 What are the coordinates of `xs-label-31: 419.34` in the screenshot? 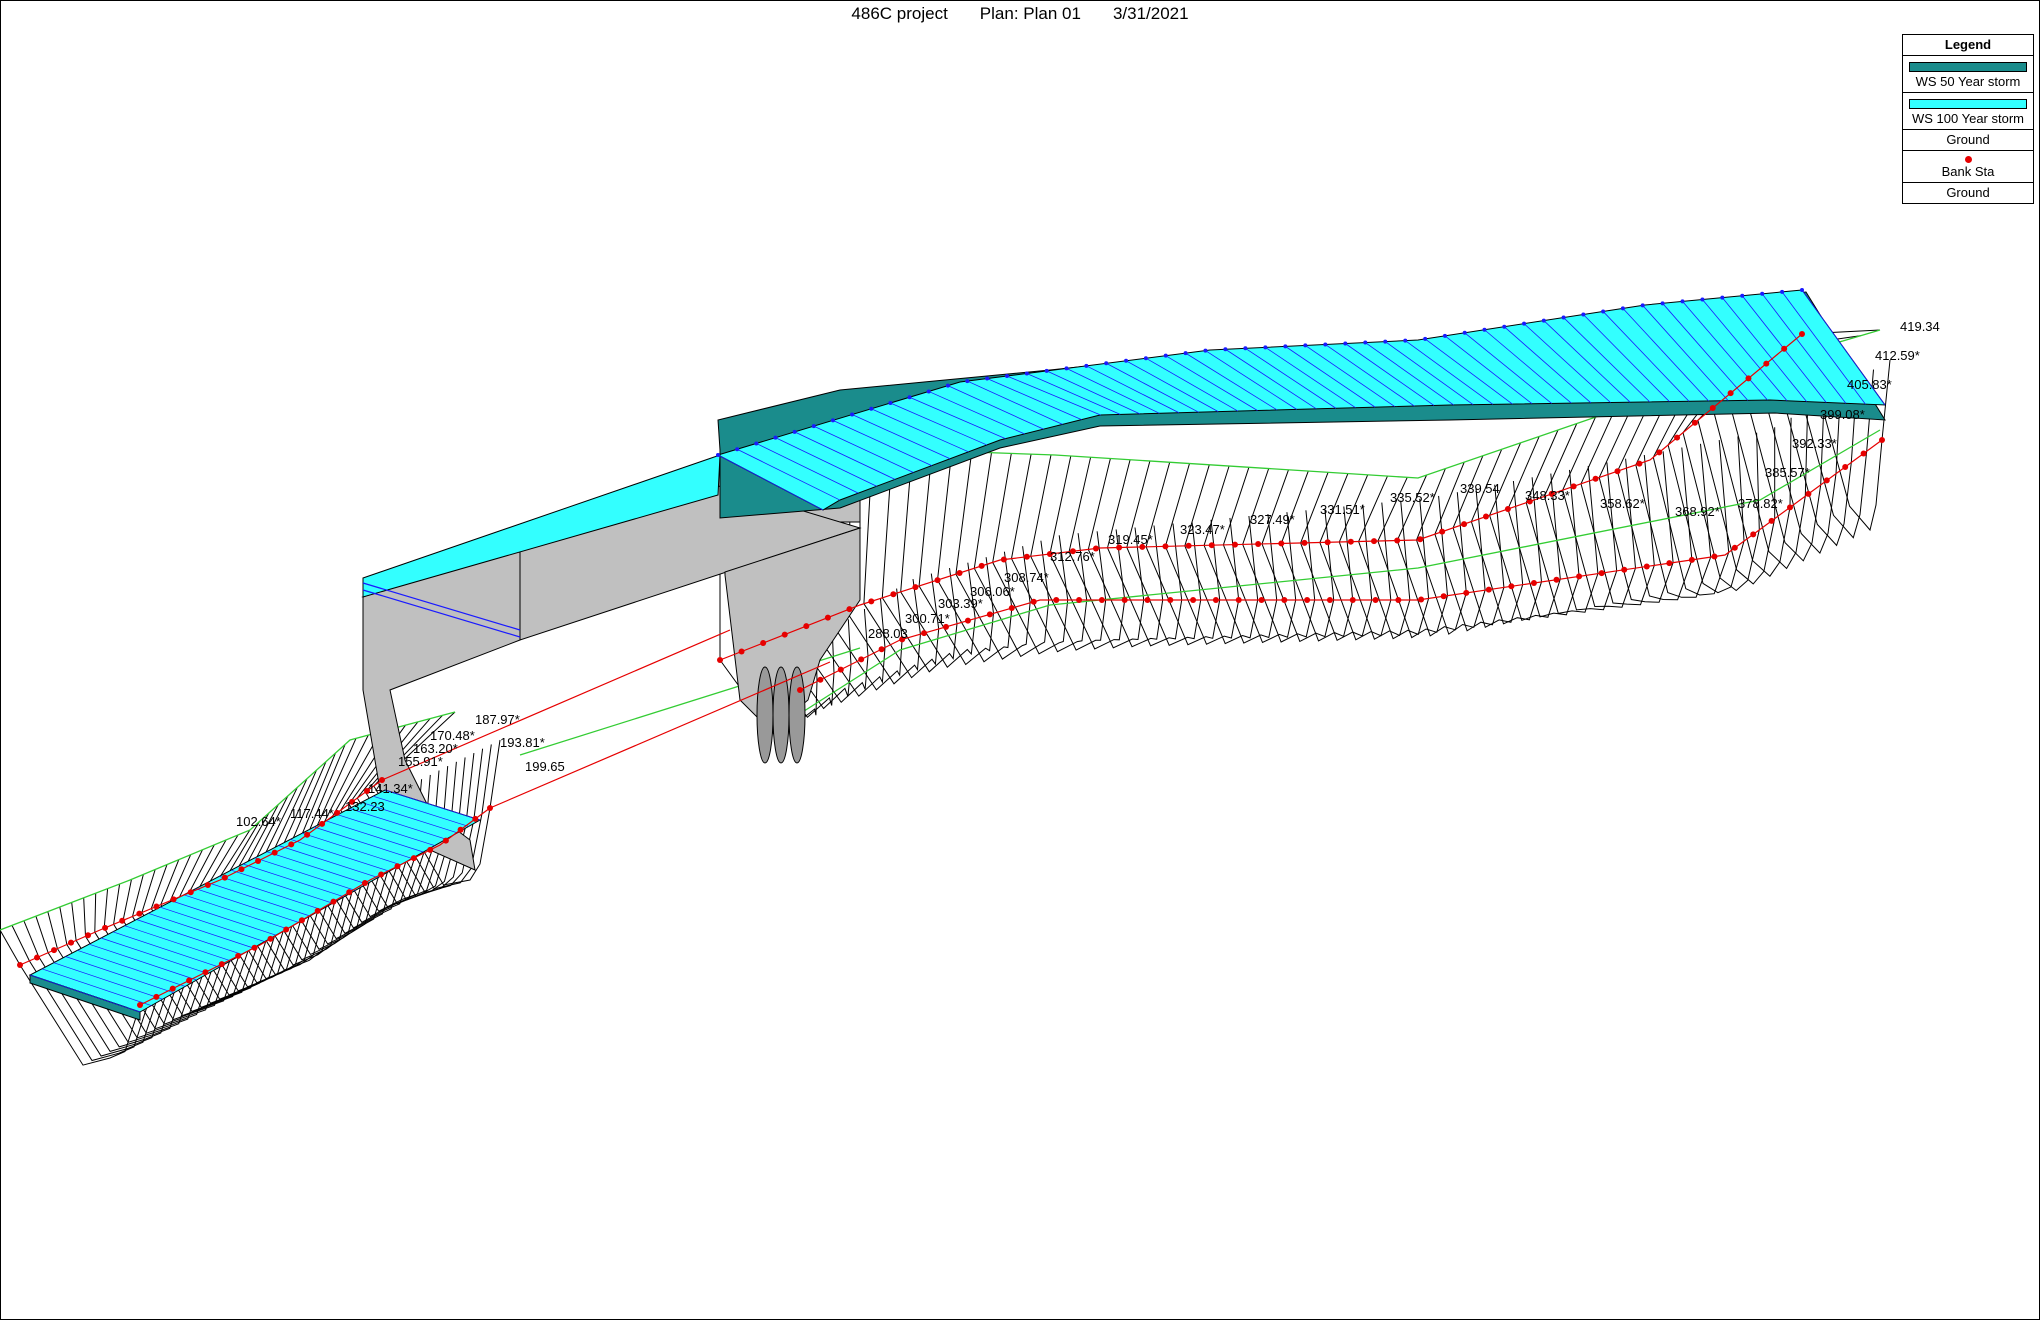 It's located at (1920, 326).